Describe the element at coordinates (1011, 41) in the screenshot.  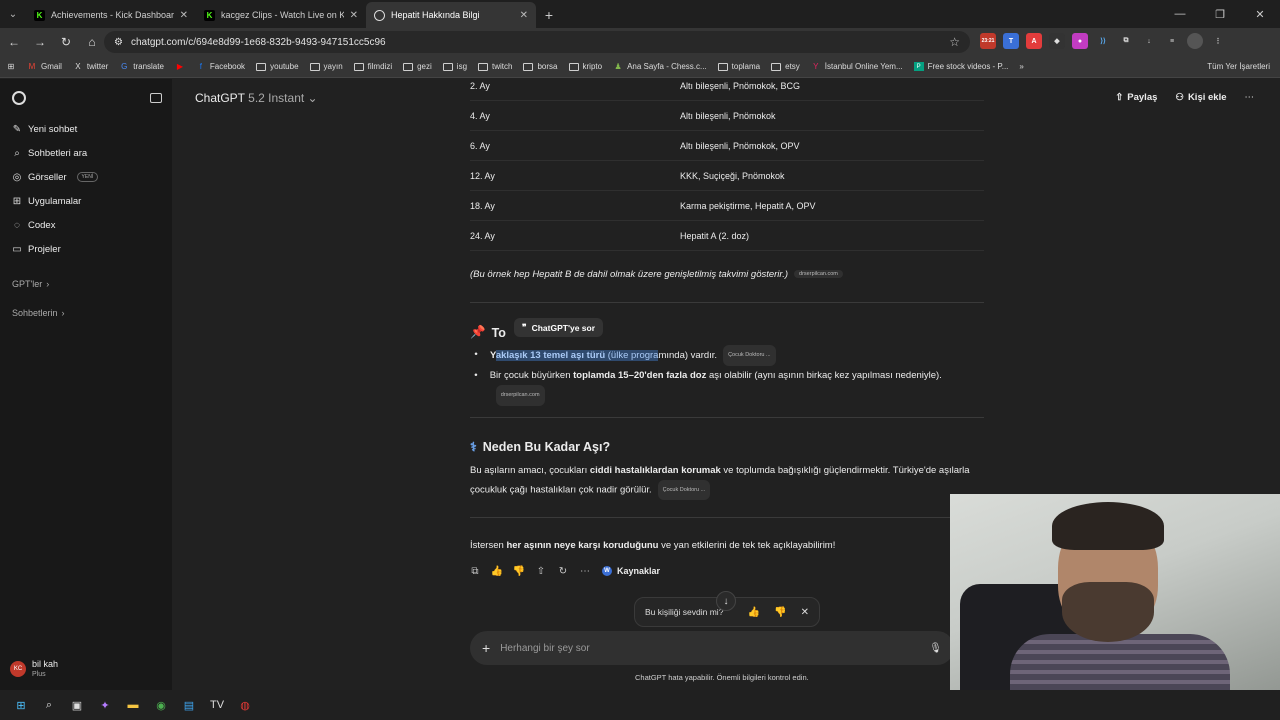
I see `translate-extension-icon: T` at that location.